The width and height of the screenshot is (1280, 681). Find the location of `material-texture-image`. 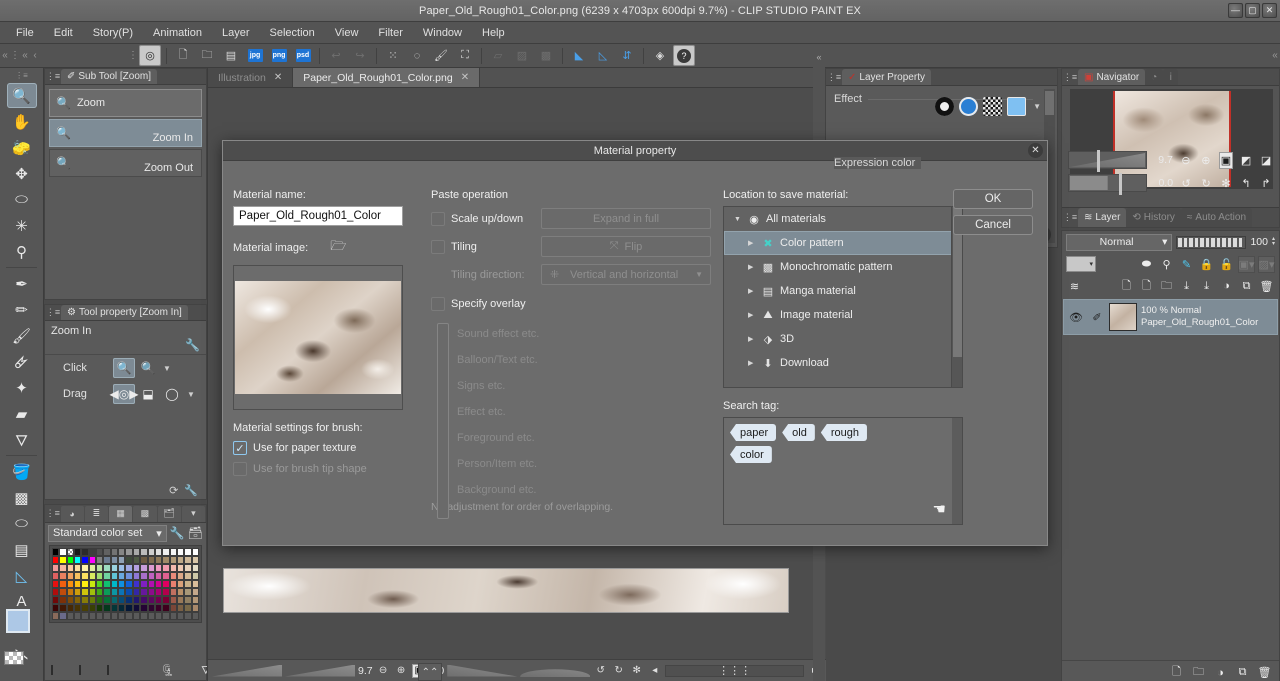

material-texture-image is located at coordinates (318, 337).